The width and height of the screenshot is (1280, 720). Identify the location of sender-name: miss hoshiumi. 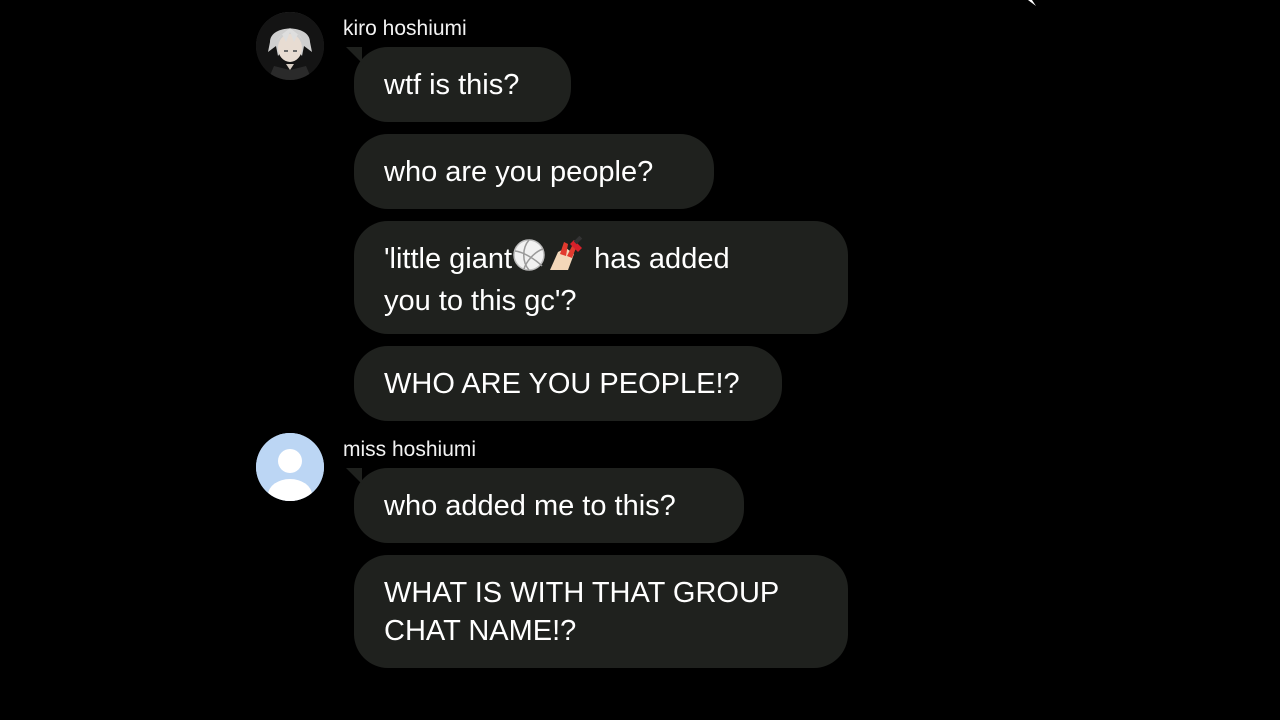
(410, 449).